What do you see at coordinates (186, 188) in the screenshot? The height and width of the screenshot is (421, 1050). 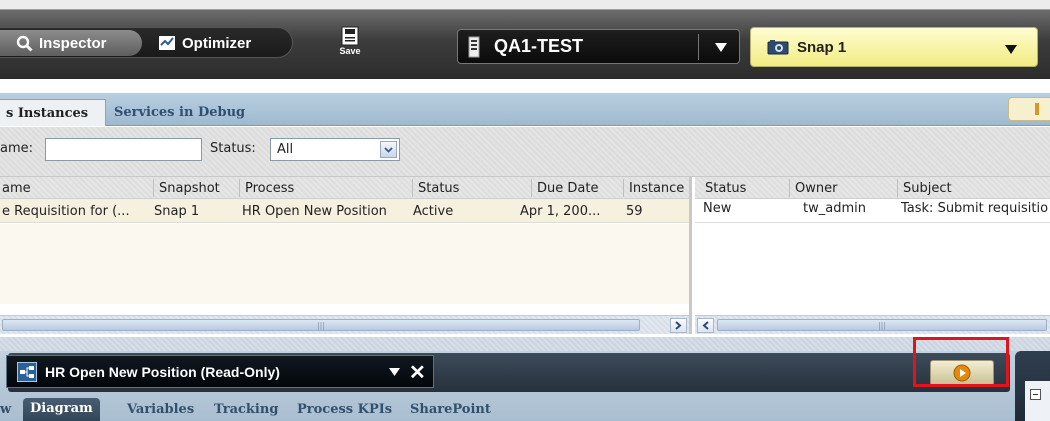 I see `column-header-snapshot: Snapshot` at bounding box center [186, 188].